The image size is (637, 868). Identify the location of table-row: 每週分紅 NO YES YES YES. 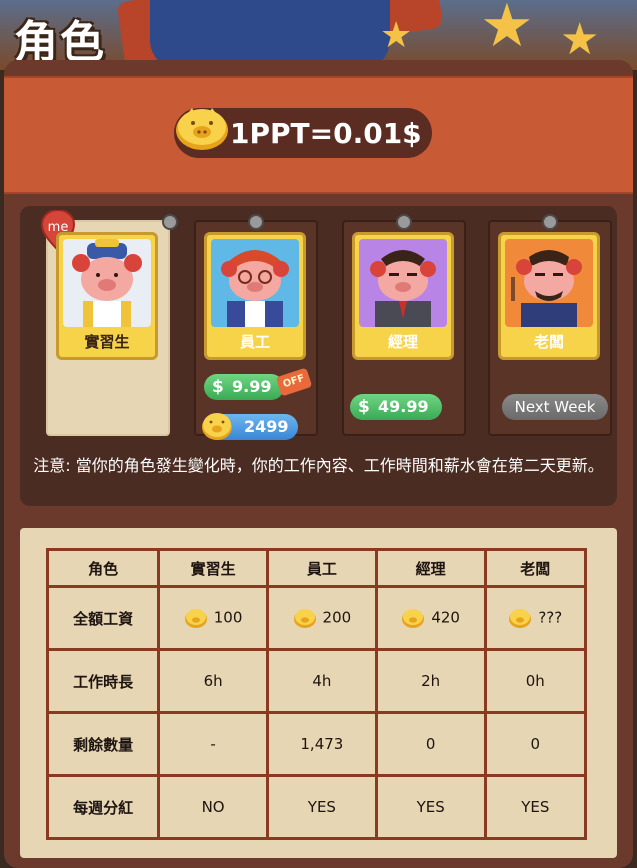
(316, 807).